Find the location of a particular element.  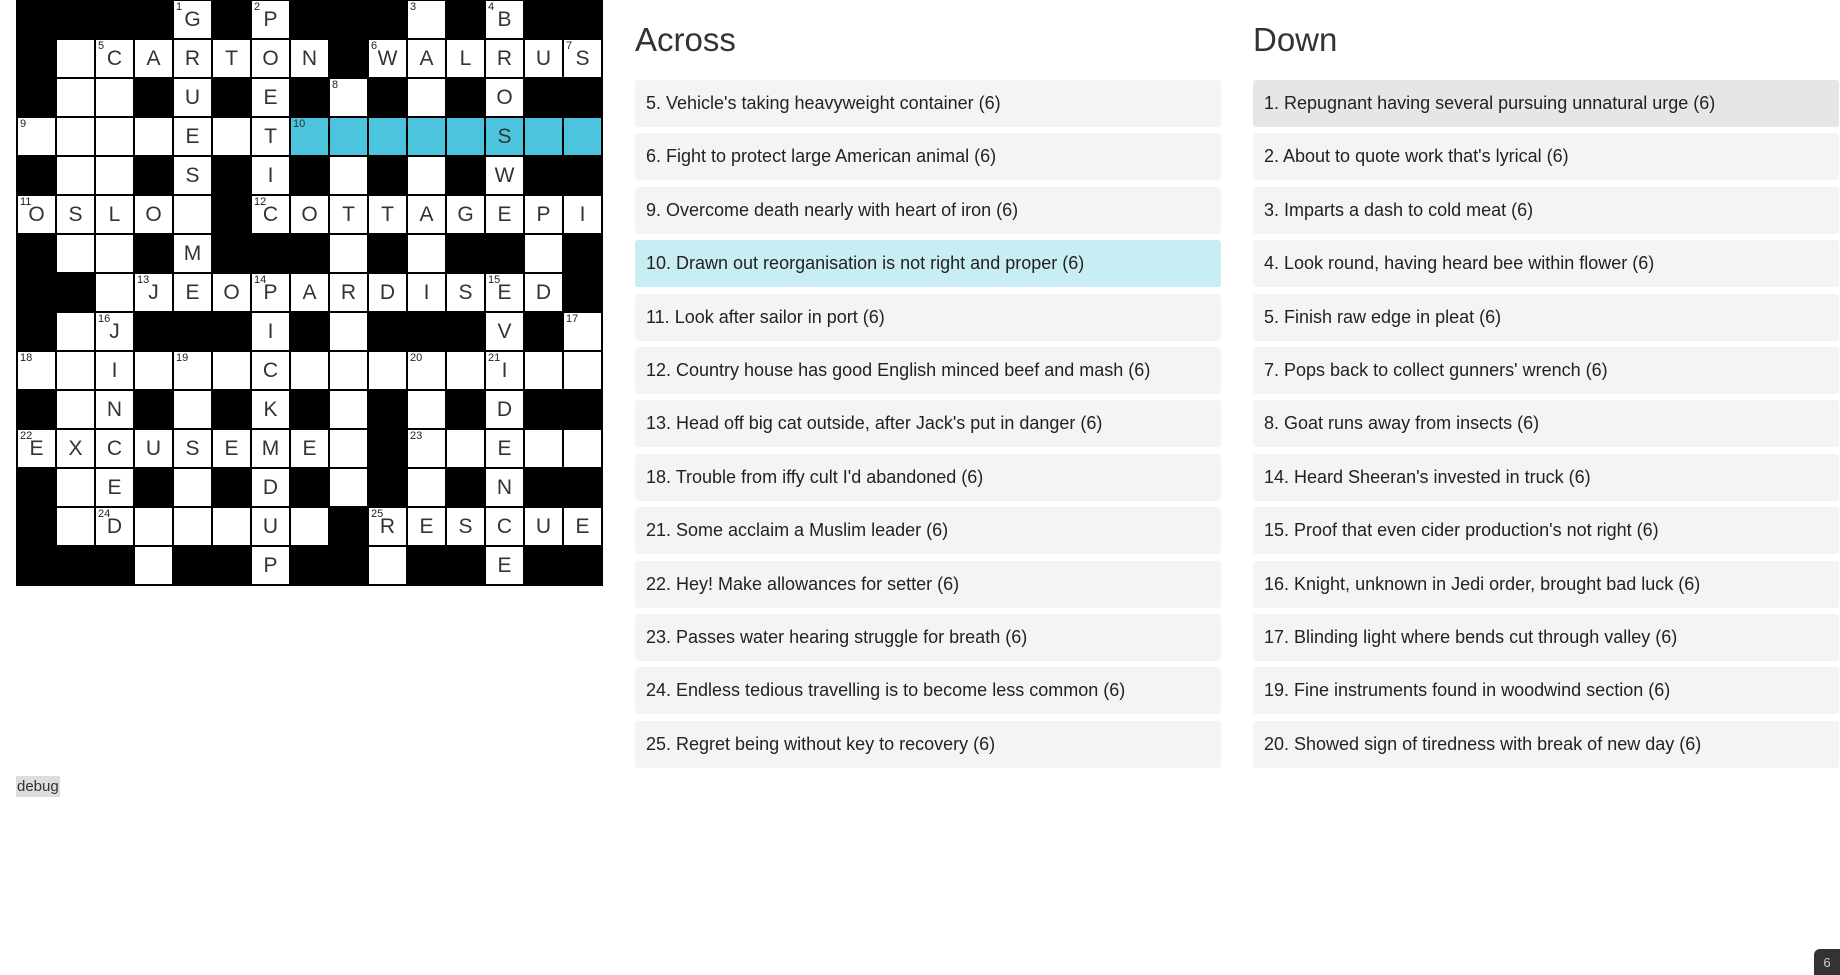

grid-cell: 13 J is located at coordinates (153, 292).